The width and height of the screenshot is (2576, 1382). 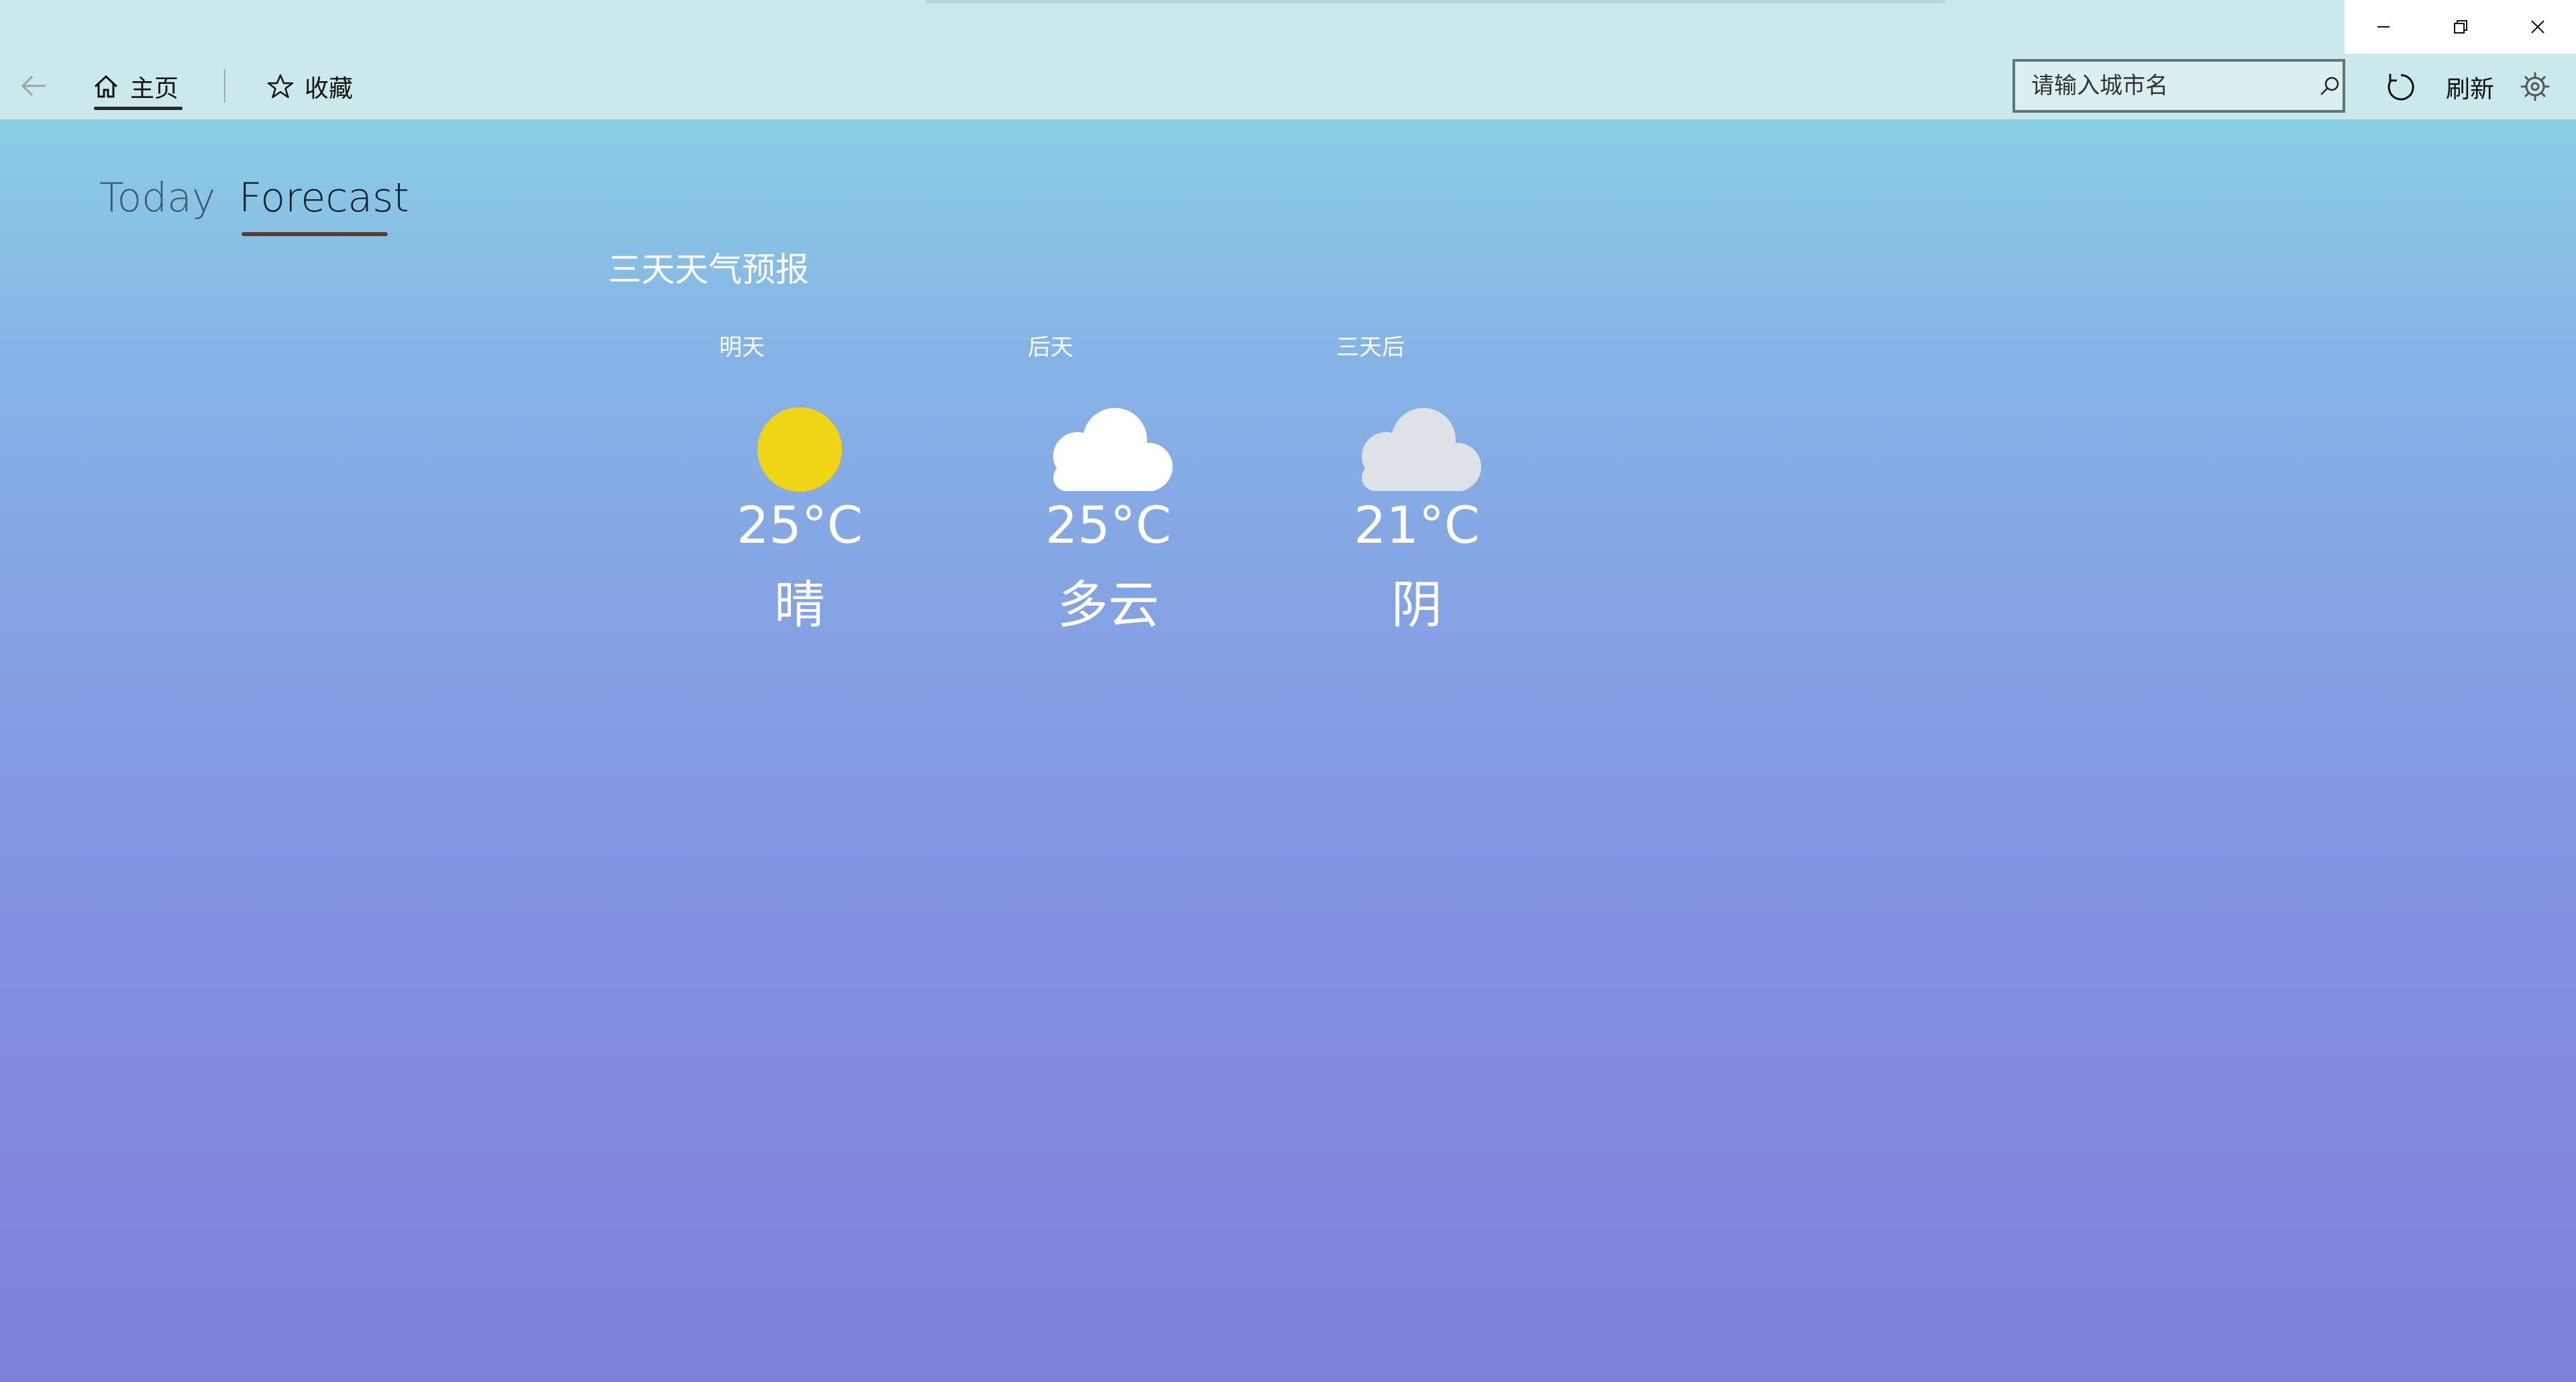 I want to click on forecast-condition: 阴, so click(x=1416, y=605).